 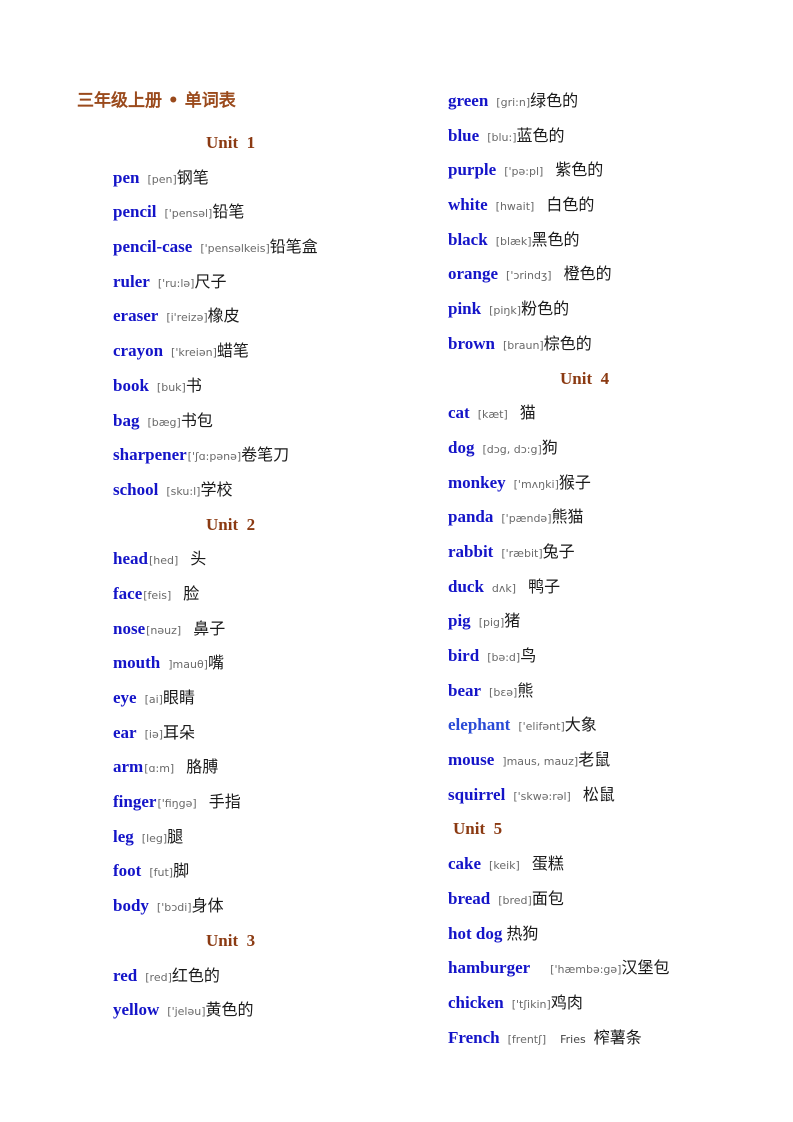 What do you see at coordinates (505, 311) in the screenshot?
I see `phonetic: [piŋk]` at bounding box center [505, 311].